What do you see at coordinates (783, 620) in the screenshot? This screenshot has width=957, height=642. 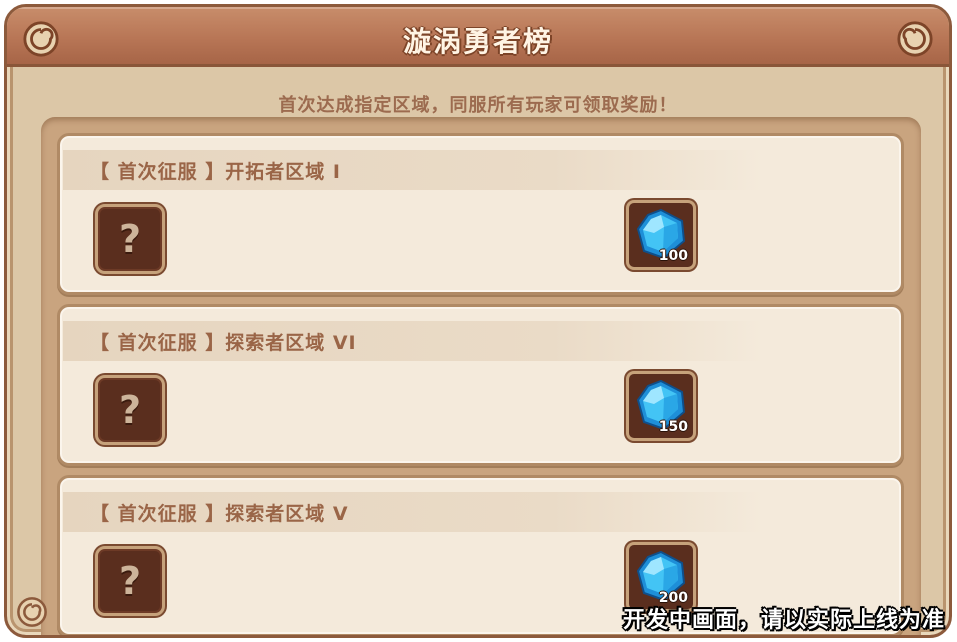 I see `dev-build-watermark: 开发中画面，请以实际上线为准` at bounding box center [783, 620].